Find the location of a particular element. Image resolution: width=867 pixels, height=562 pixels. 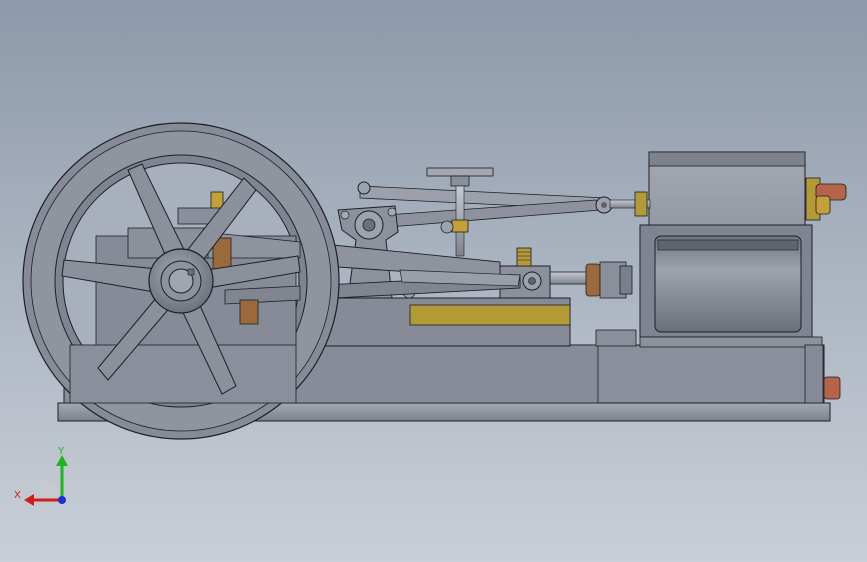

x-axis-label: X is located at coordinates (17, 495).